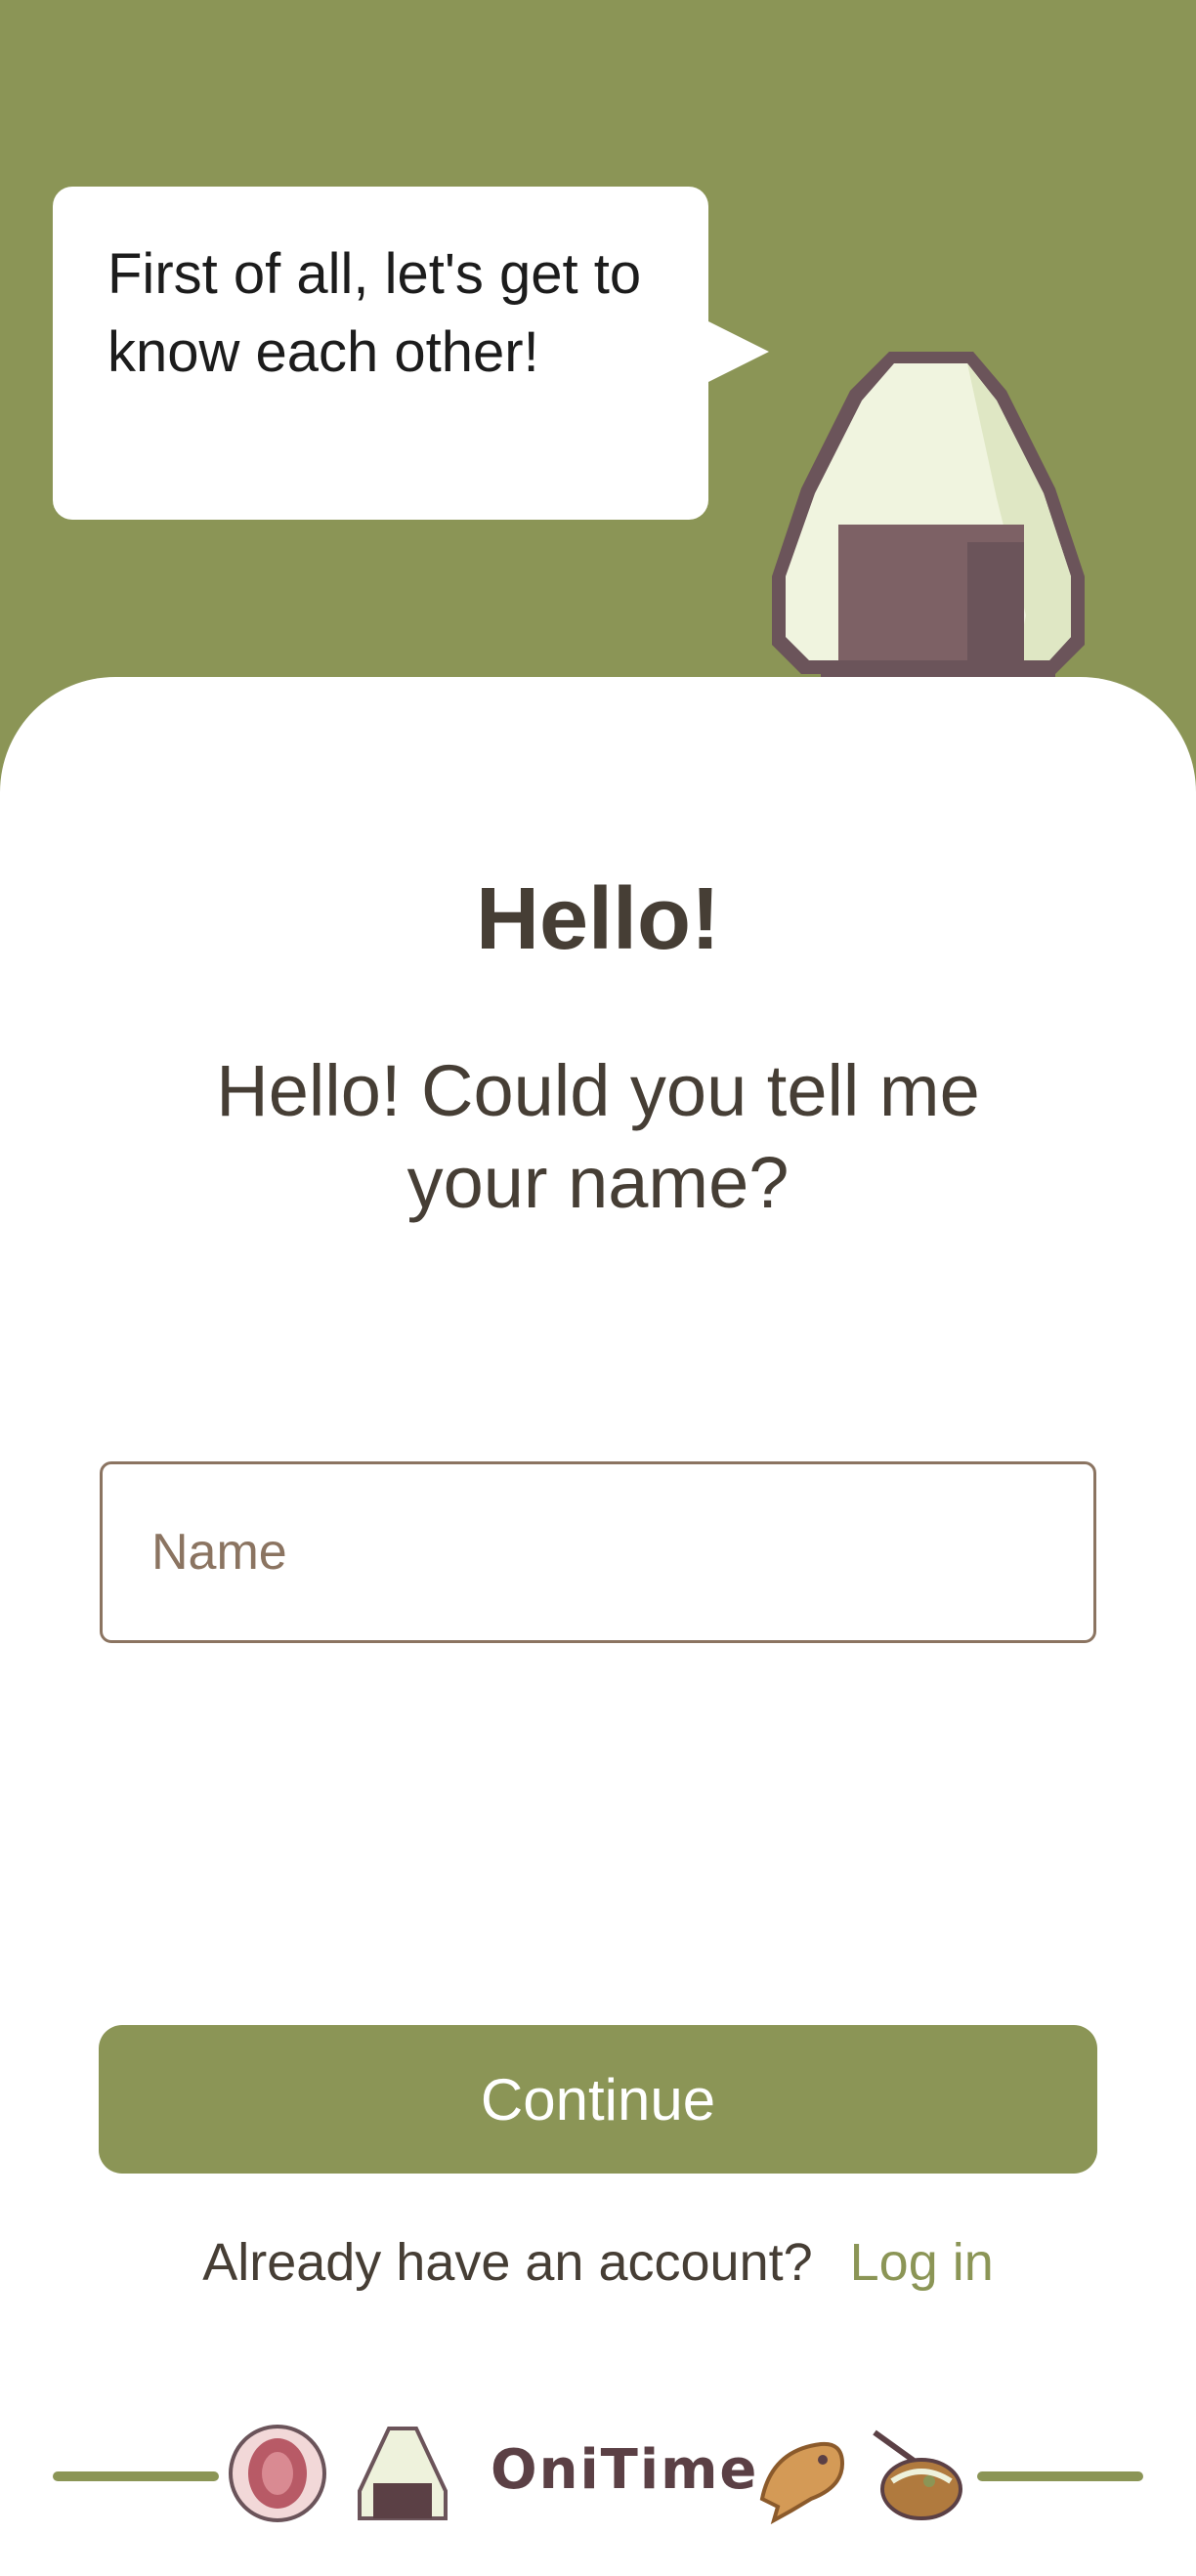  Describe the element at coordinates (507, 2262) in the screenshot. I see `login-prompt: Already have an account?` at that location.